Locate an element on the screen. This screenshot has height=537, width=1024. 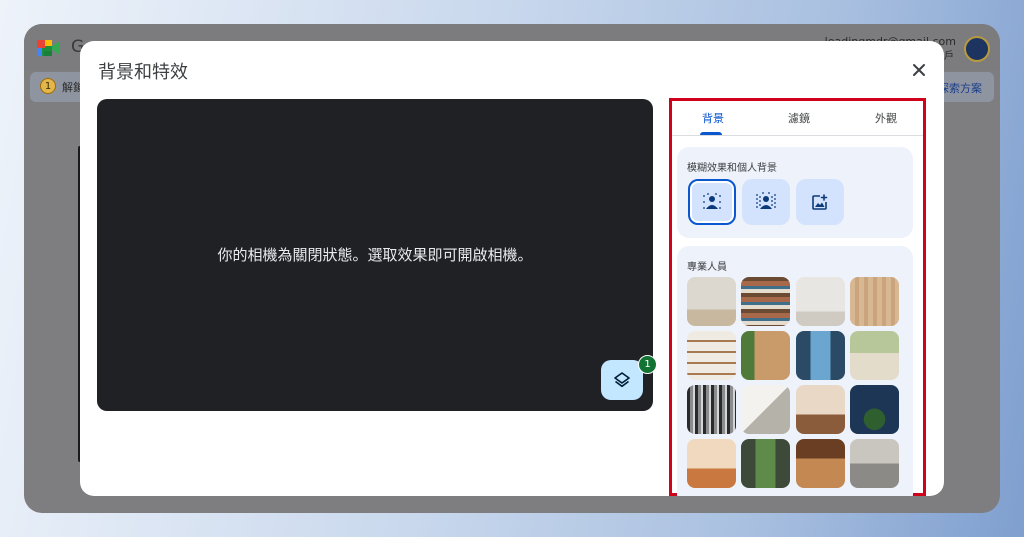
avatar is located at coordinates (977, 49).